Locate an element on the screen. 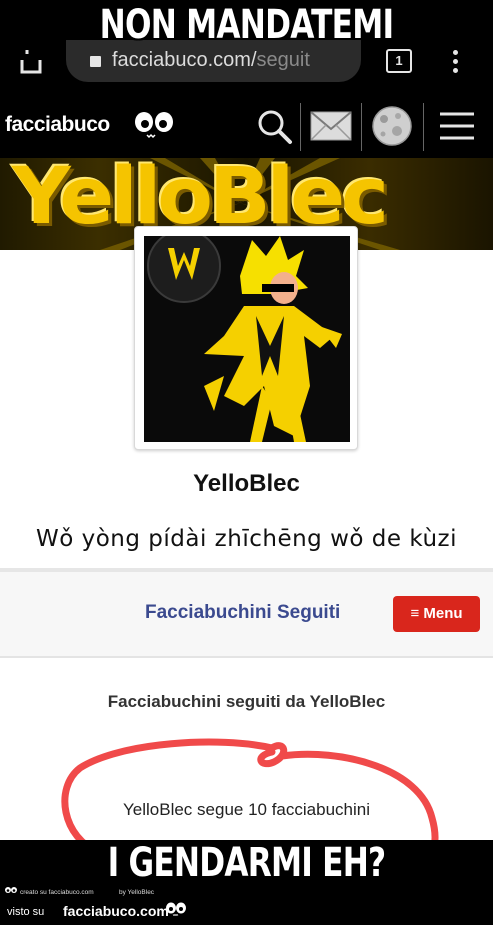  watermark-created: creato su facciabuco.com is located at coordinates (57, 892).